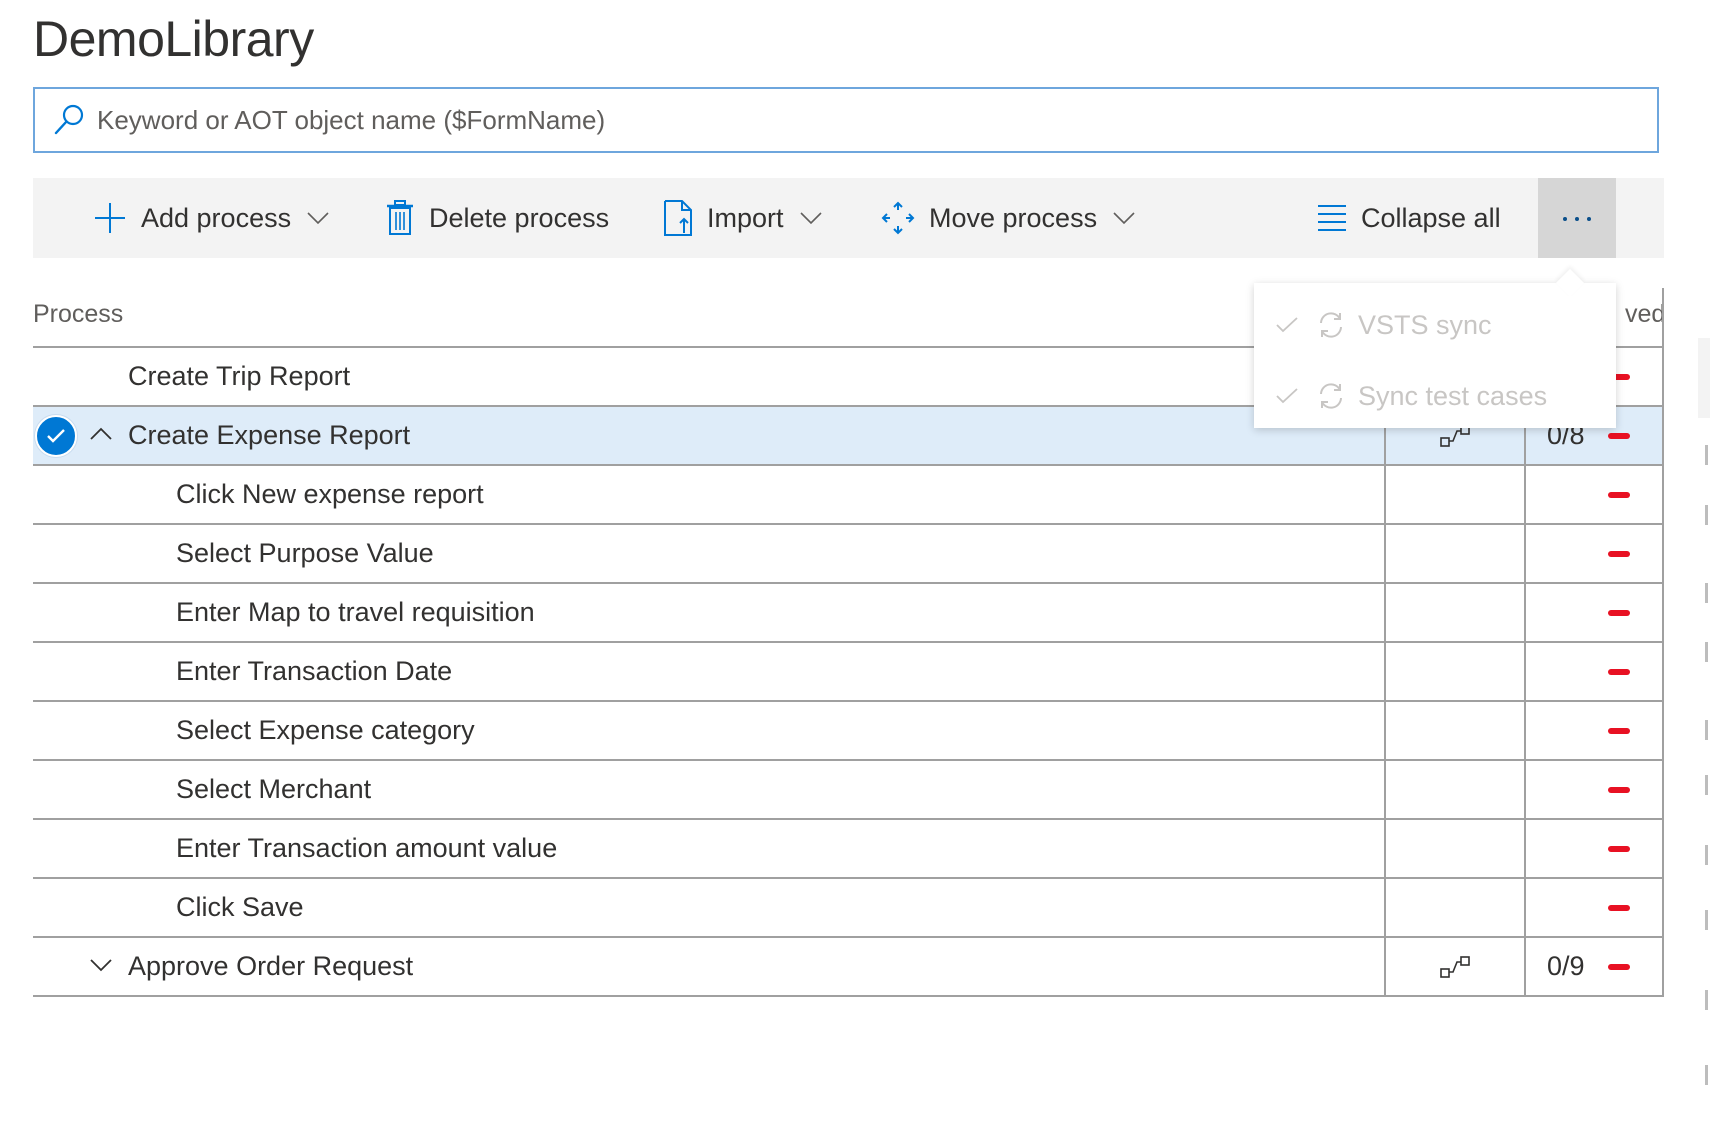 This screenshot has width=1710, height=1131. Describe the element at coordinates (848, 790) in the screenshot. I see `step-row: Select Merchant` at that location.